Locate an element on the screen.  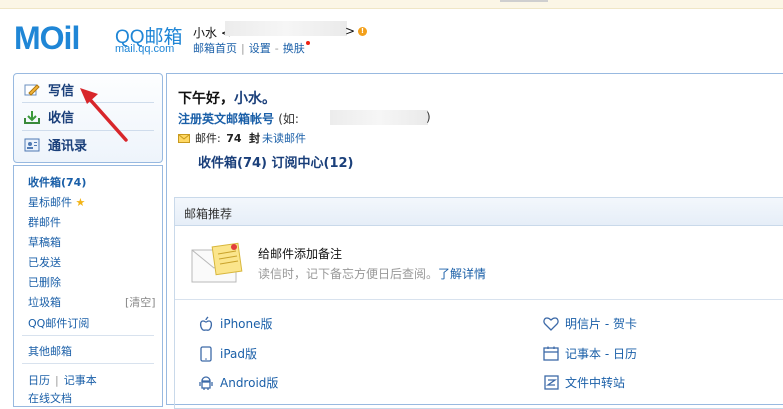
iphone-app-link: iPhone版 is located at coordinates (235, 323).